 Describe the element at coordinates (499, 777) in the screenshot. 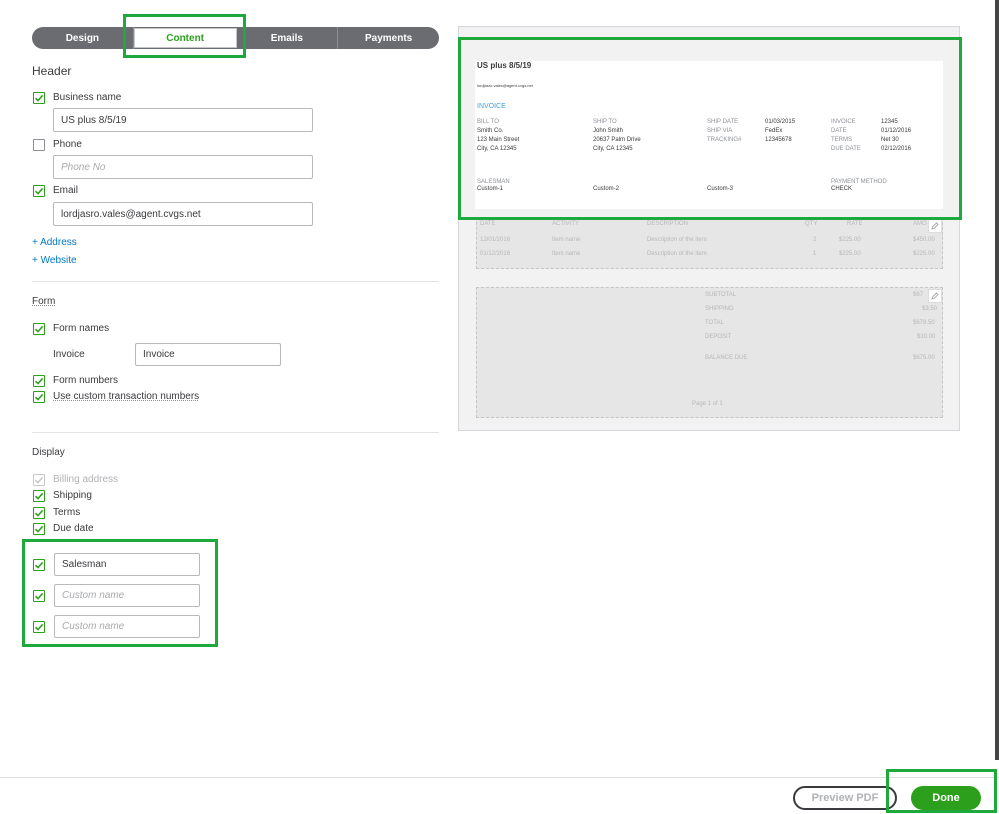

I see `footer-divider` at that location.